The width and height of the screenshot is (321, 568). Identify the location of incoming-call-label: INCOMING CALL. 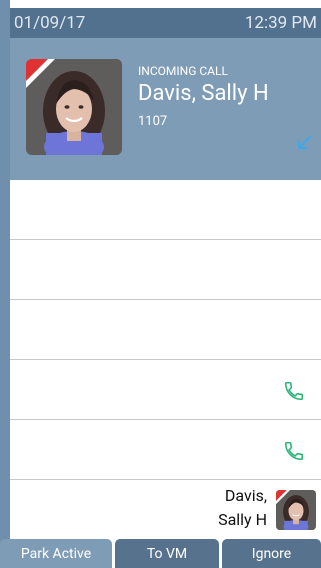
(183, 71).